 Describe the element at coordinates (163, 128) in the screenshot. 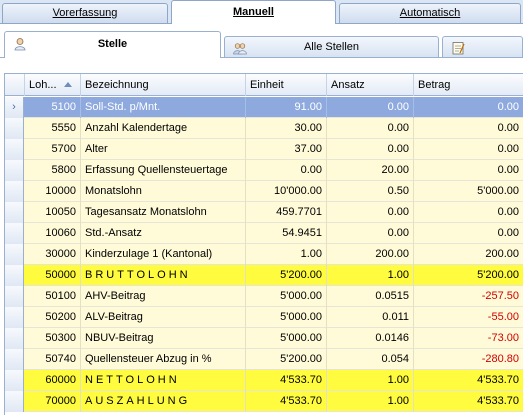

I see `cell-bezeichnung: Anzahl Kalendertage` at that location.